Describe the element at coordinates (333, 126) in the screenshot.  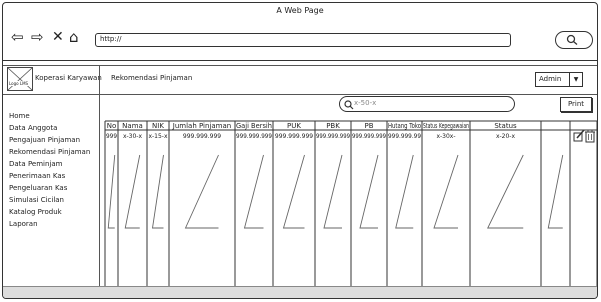
I see `table-header-cell: PBK` at that location.